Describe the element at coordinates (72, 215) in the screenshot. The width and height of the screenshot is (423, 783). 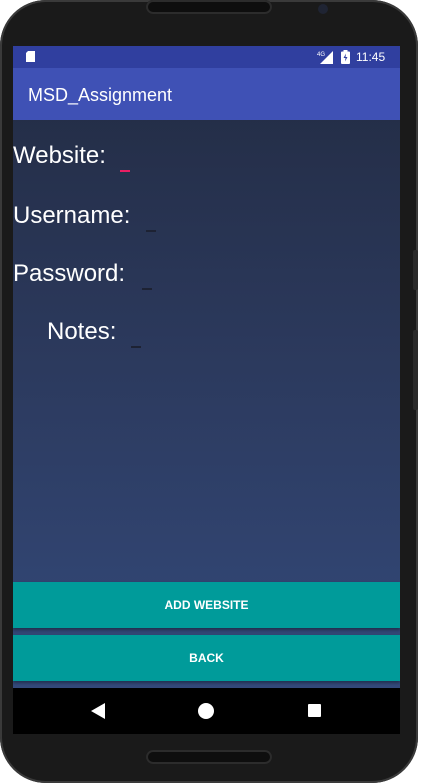
I see `username-label: Username:` at that location.